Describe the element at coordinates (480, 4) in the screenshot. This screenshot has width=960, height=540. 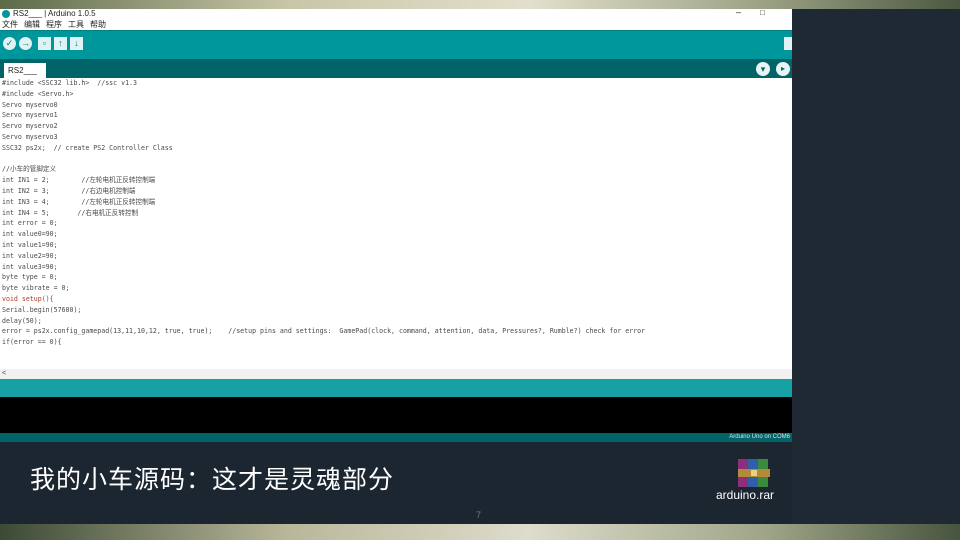
I see `slide-top-border` at that location.